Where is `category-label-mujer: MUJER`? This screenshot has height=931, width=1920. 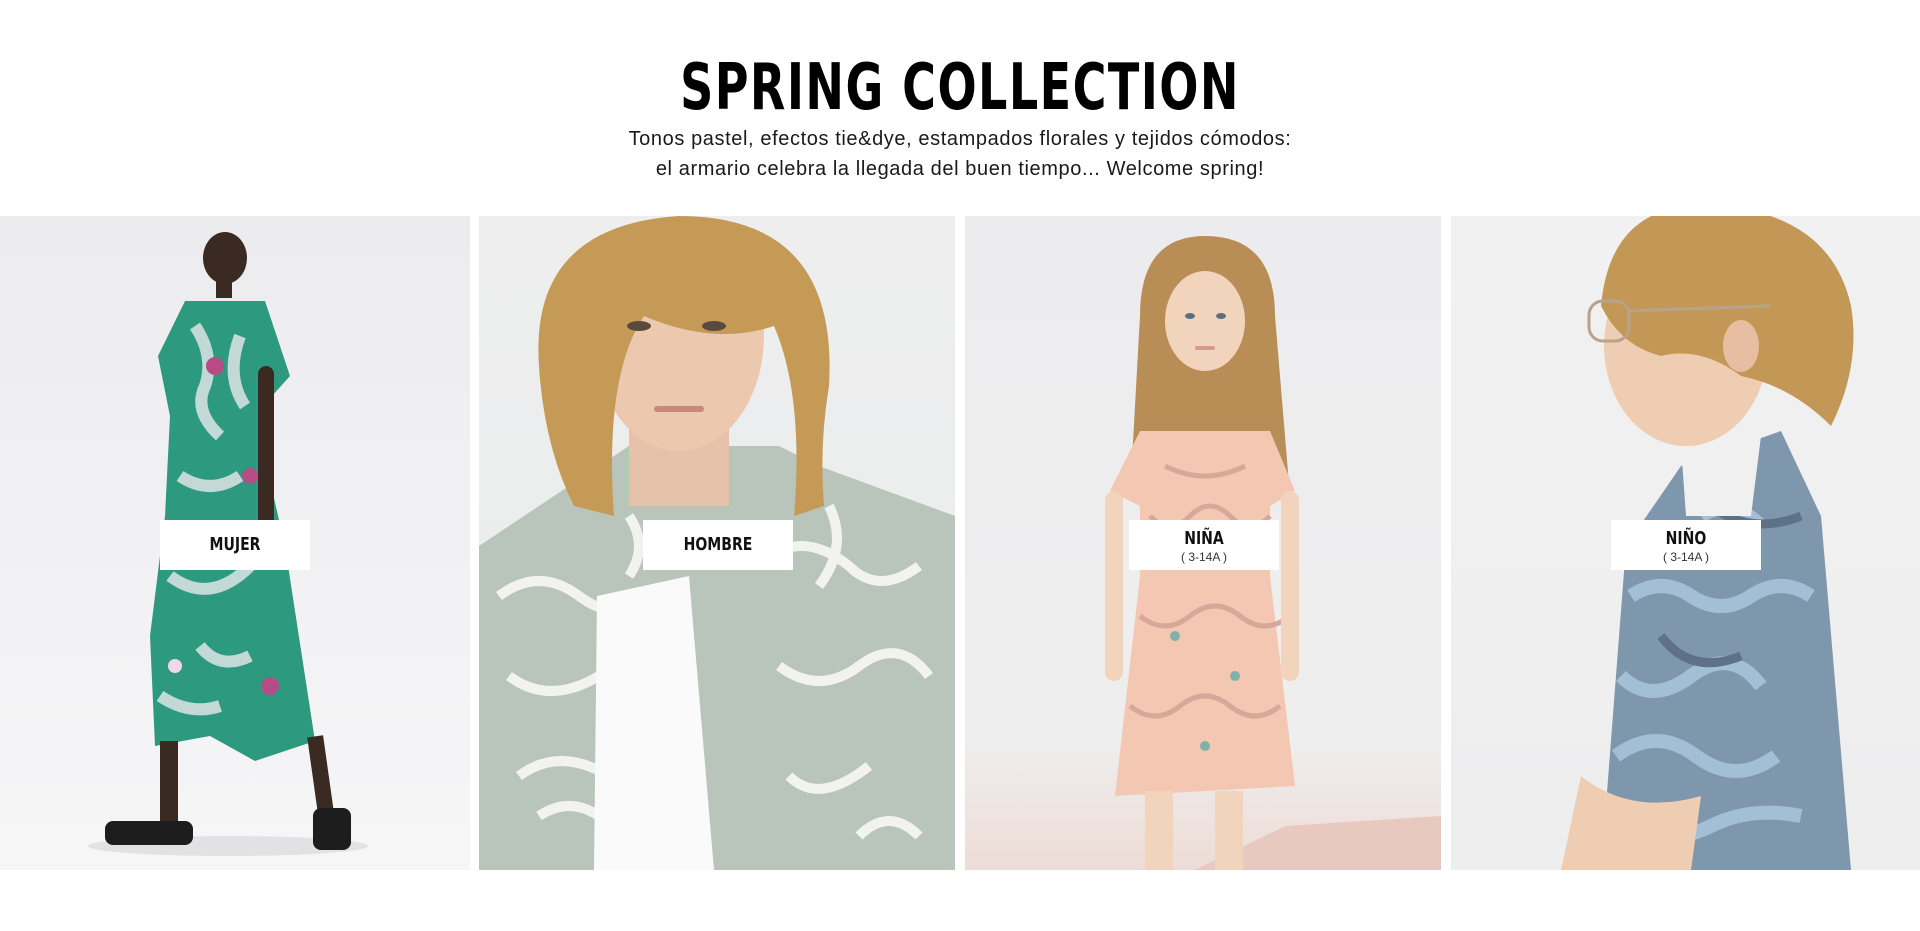
category-label-mujer: MUJER is located at coordinates (235, 545).